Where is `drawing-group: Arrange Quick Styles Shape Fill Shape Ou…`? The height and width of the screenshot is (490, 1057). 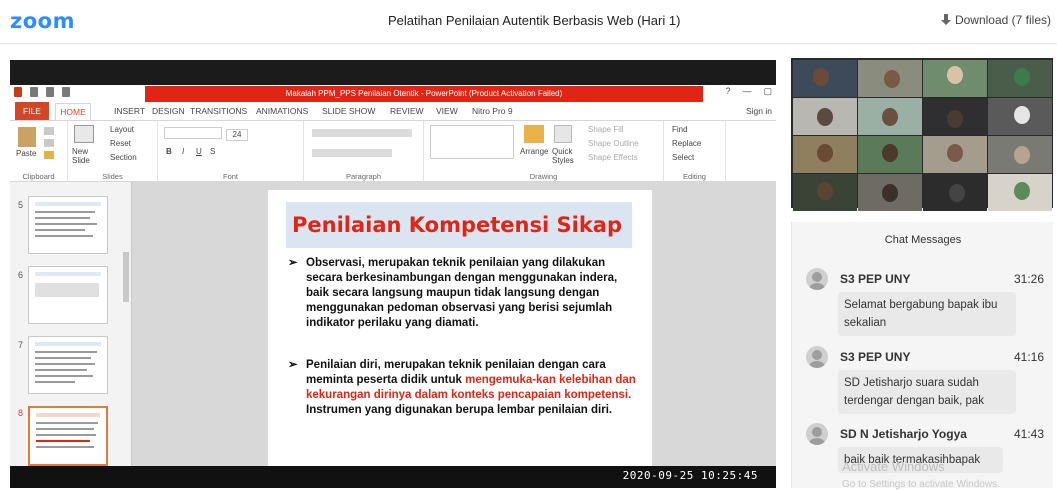
drawing-group: Arrange Quick Styles Shape Fill Shape Ou… is located at coordinates (544, 152).